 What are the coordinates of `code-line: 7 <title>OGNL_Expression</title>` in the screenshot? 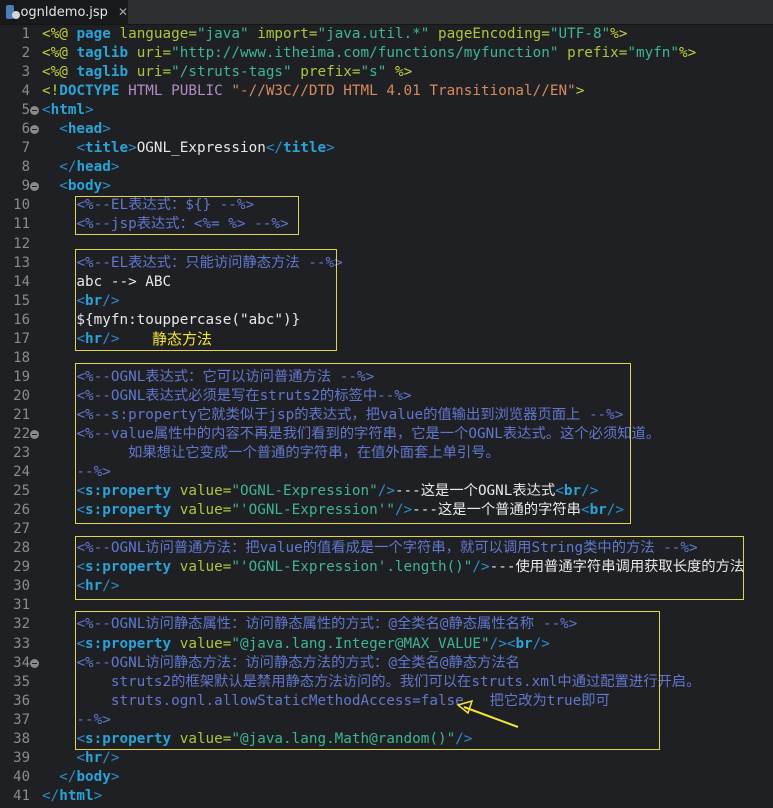 It's located at (386, 148).